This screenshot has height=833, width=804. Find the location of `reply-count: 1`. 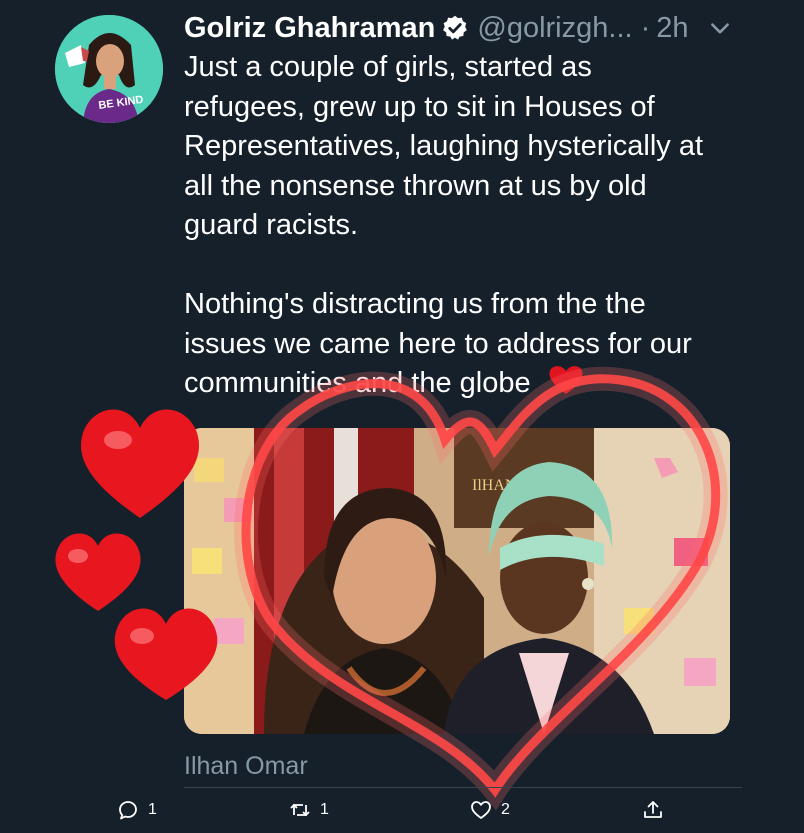

reply-count: 1 is located at coordinates (152, 809).